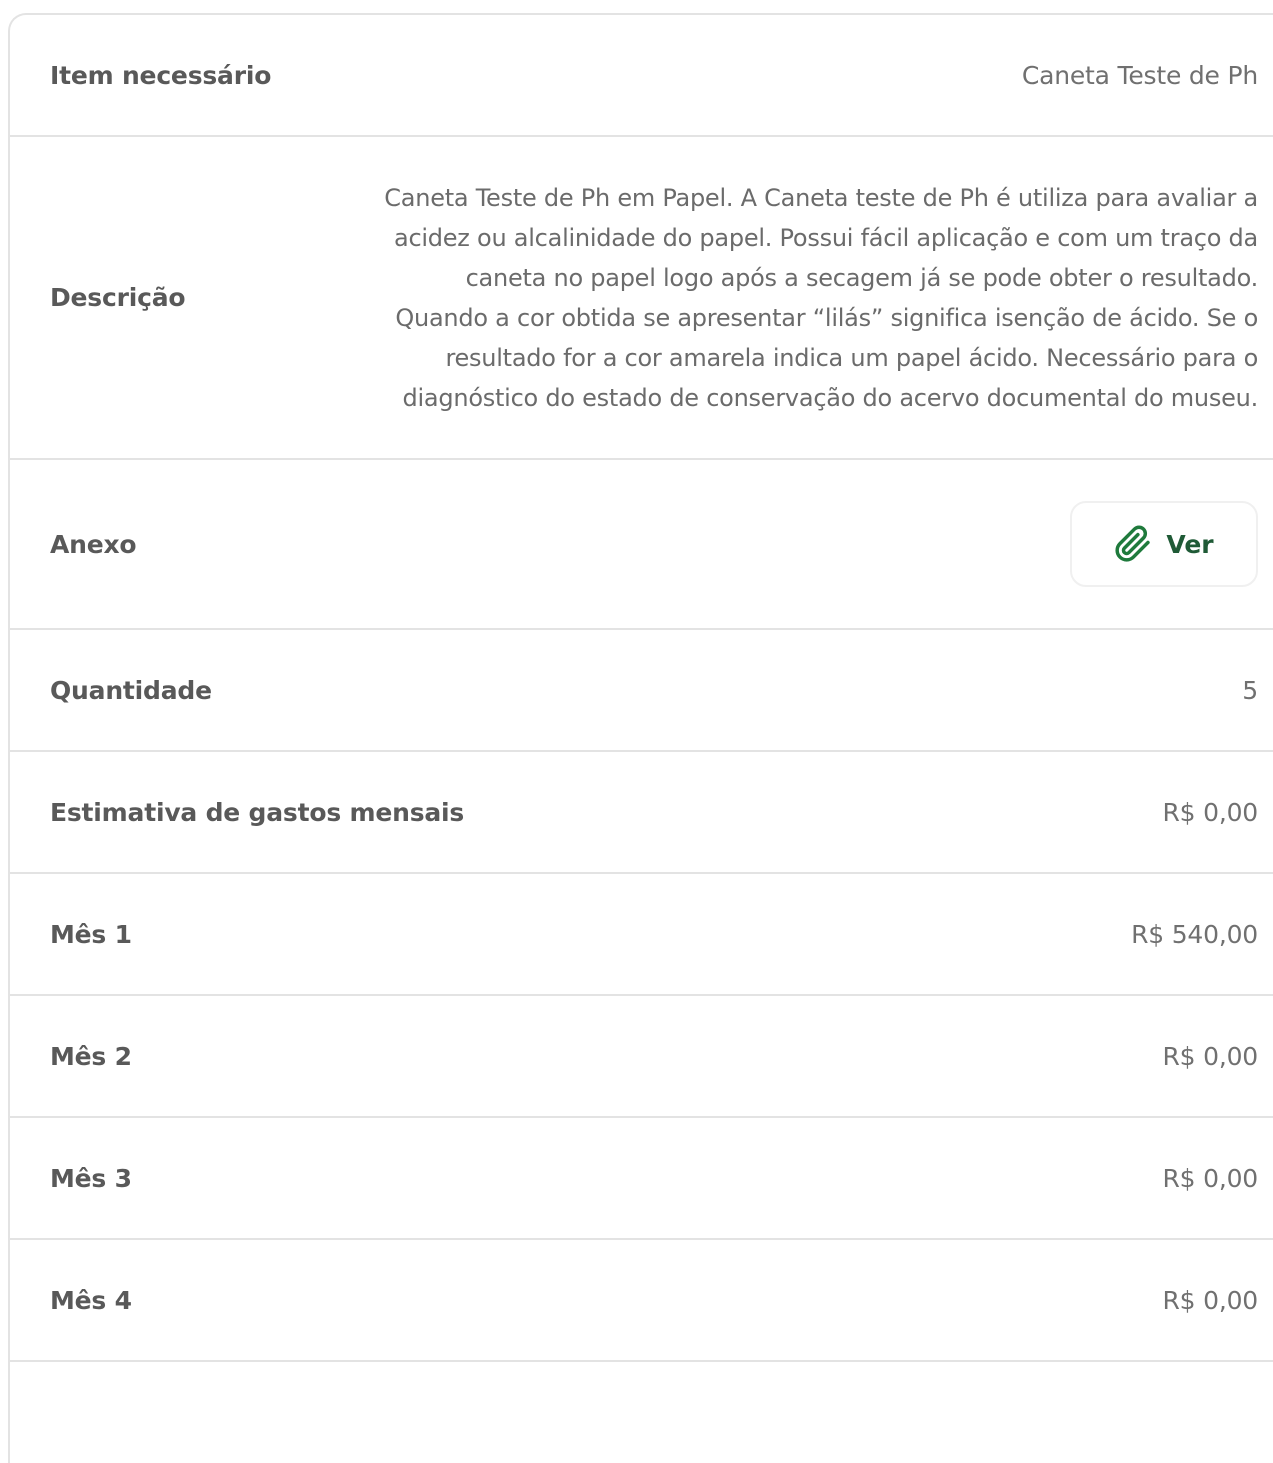 The width and height of the screenshot is (1273, 1463). Describe the element at coordinates (91, 1300) in the screenshot. I see `mes-4-label: Mês 4` at that location.